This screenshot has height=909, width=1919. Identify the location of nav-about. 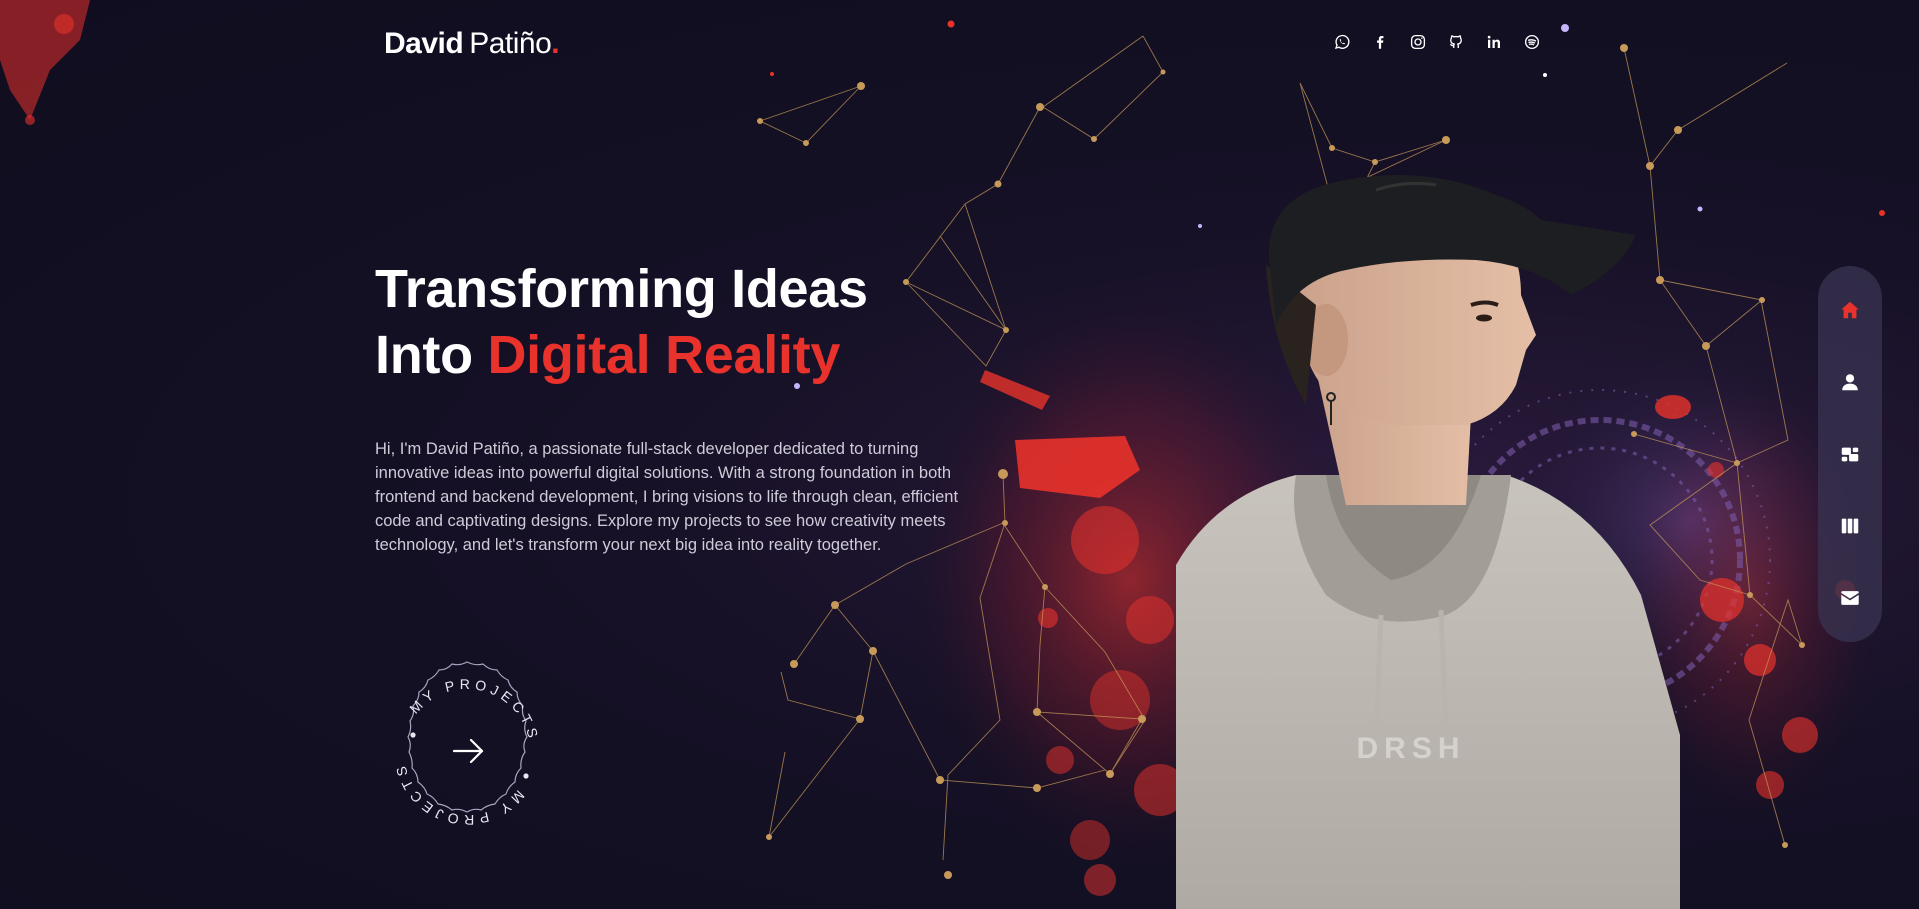
(1850, 382).